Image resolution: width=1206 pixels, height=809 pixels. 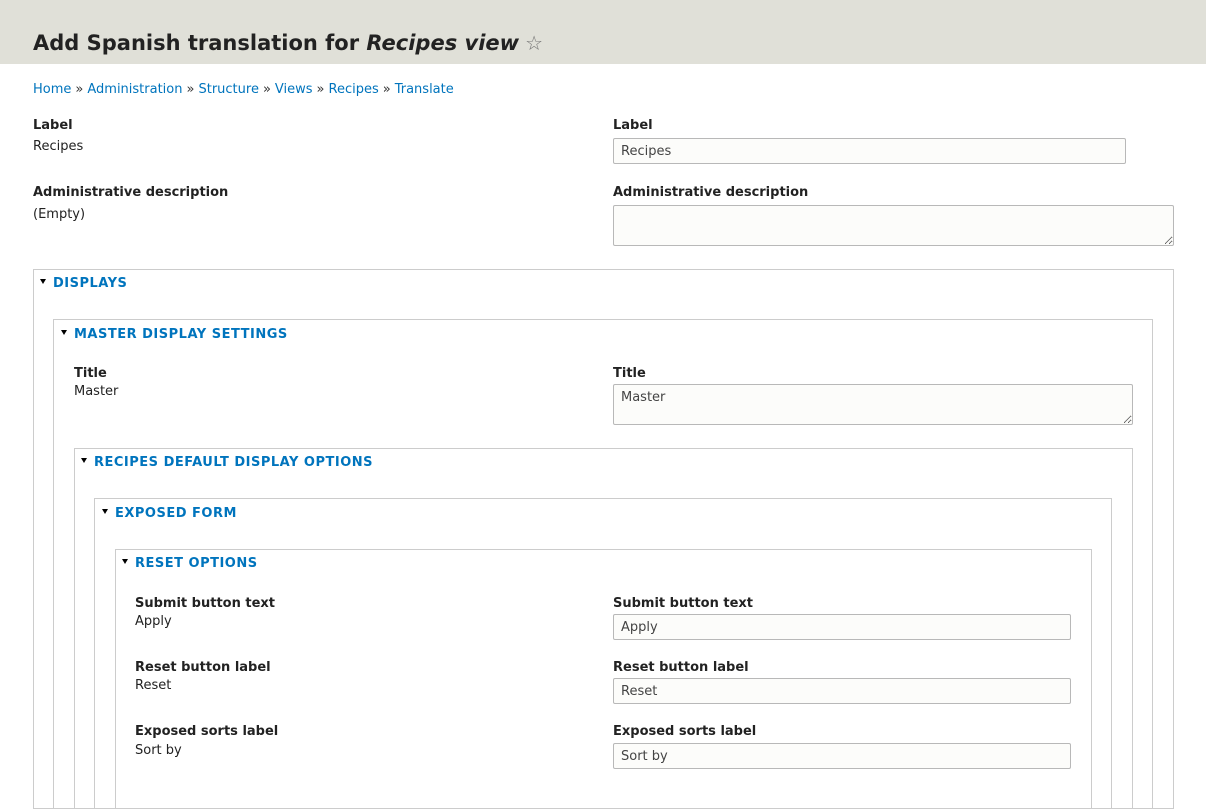 What do you see at coordinates (96, 391) in the screenshot?
I see `source-title-value: Master` at bounding box center [96, 391].